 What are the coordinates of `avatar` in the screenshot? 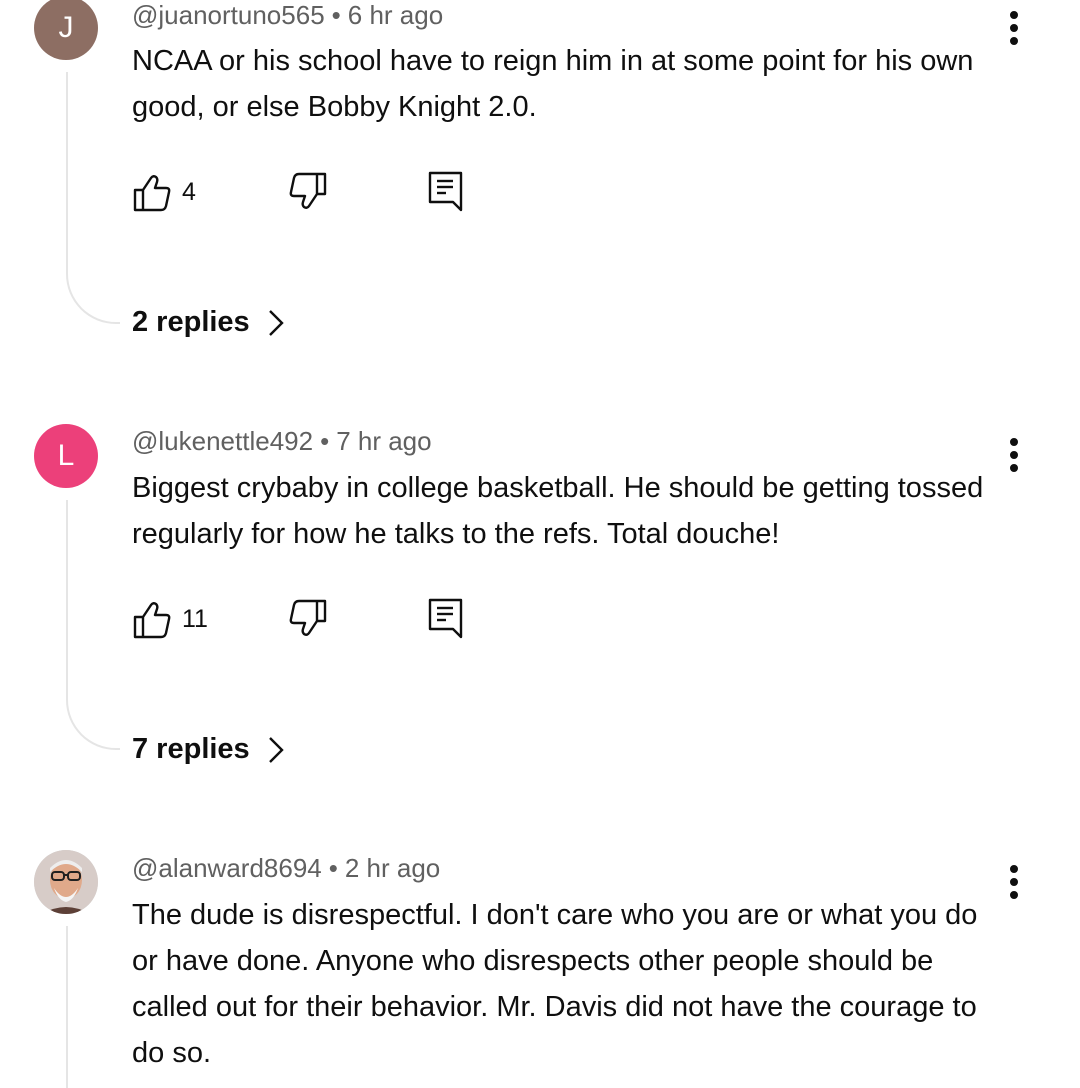 It's located at (66, 882).